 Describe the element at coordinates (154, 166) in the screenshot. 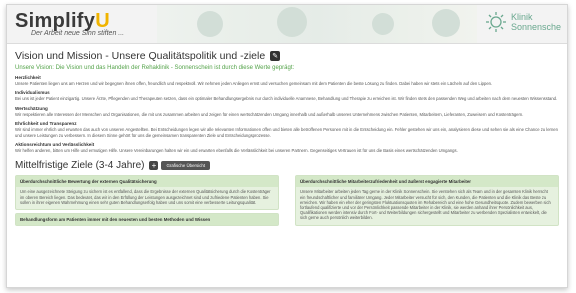

I see `add-goal-button: +` at that location.